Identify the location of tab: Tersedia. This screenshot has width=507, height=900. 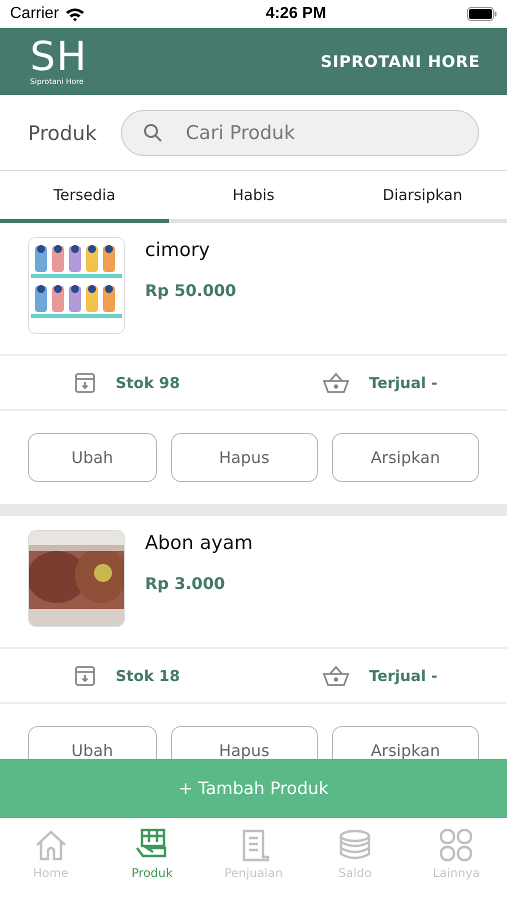
(84, 197).